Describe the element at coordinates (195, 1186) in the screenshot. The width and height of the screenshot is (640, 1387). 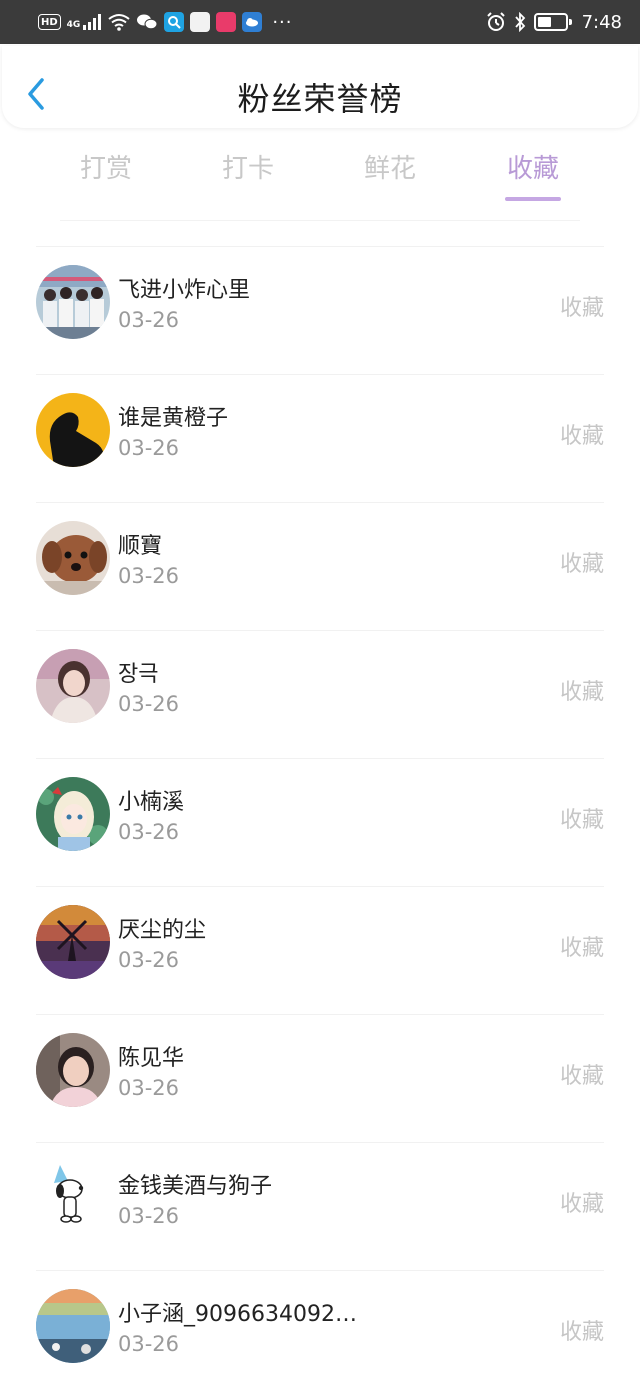
I see `user-name: 金钱美酒与狗子` at that location.